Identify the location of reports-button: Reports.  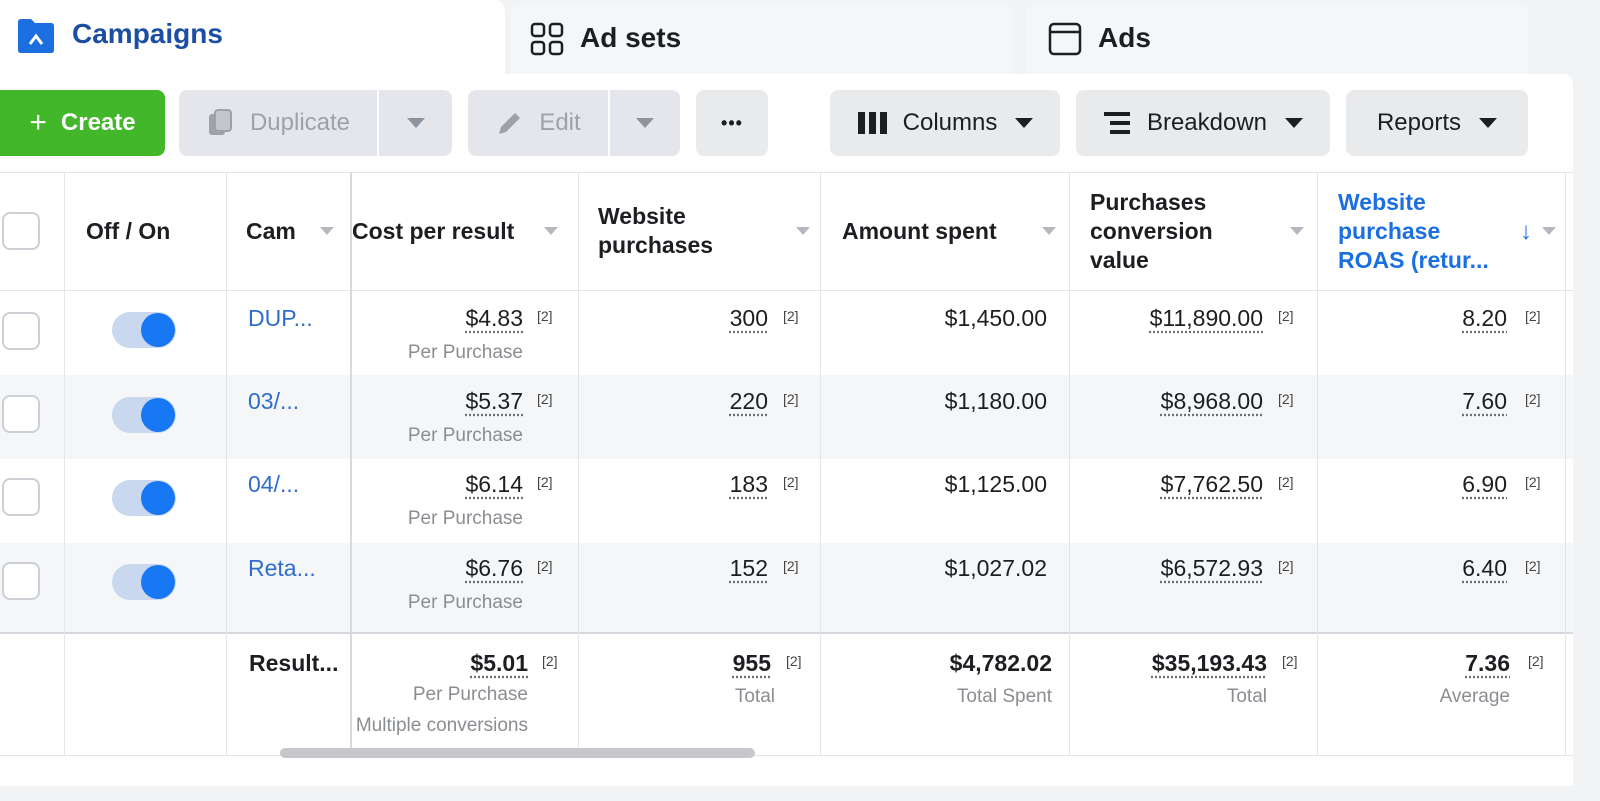
(1437, 123).